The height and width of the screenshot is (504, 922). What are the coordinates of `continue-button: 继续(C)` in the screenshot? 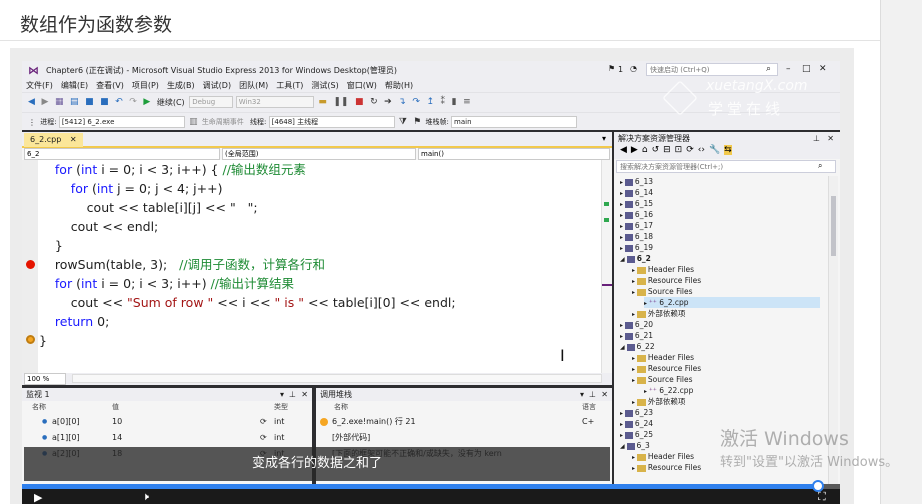 It's located at (171, 102).